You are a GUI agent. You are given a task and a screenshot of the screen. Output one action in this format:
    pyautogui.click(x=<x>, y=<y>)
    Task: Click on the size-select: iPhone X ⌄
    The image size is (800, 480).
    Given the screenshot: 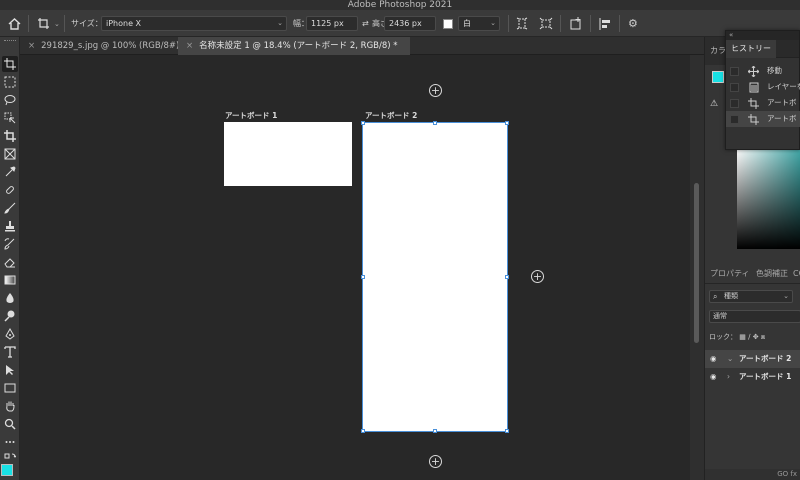 What is the action you would take?
    pyautogui.click(x=194, y=23)
    